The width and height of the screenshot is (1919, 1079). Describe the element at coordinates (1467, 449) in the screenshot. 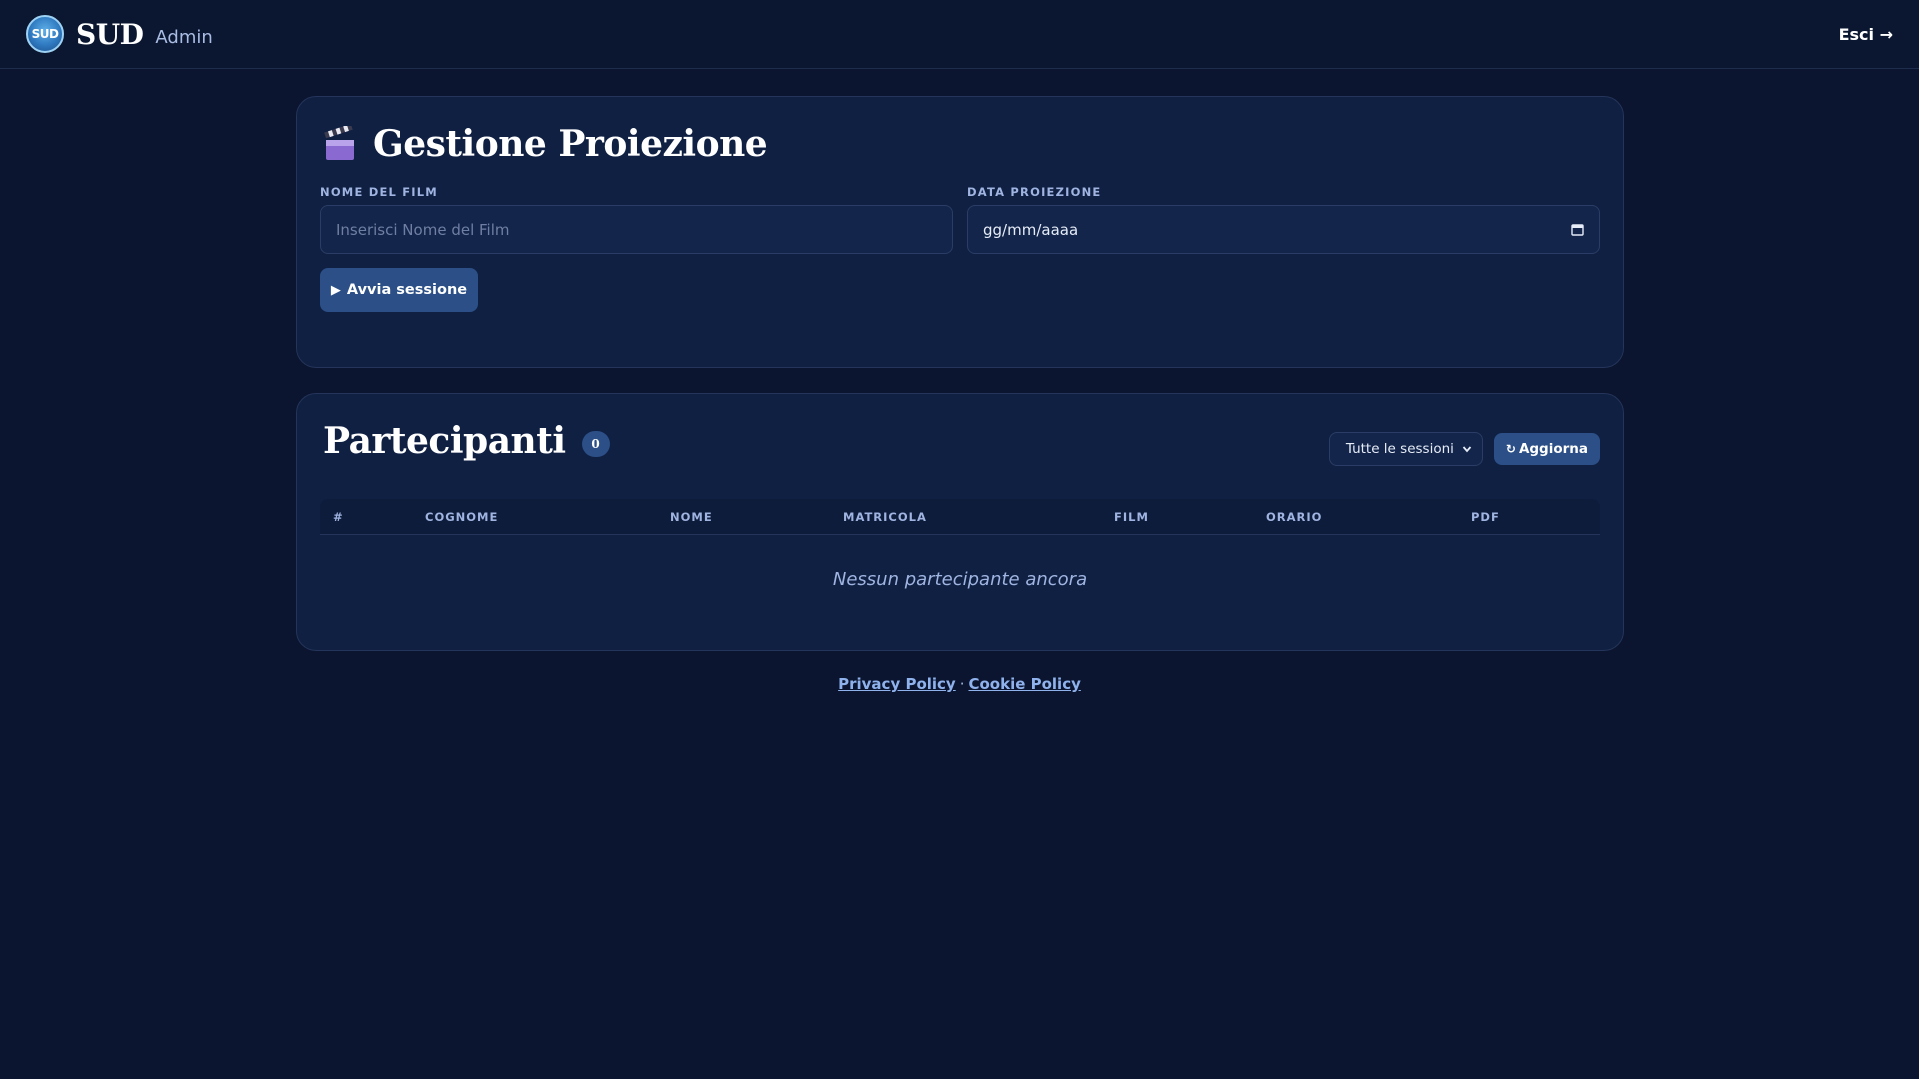

I see `chevron-down-icon` at that location.